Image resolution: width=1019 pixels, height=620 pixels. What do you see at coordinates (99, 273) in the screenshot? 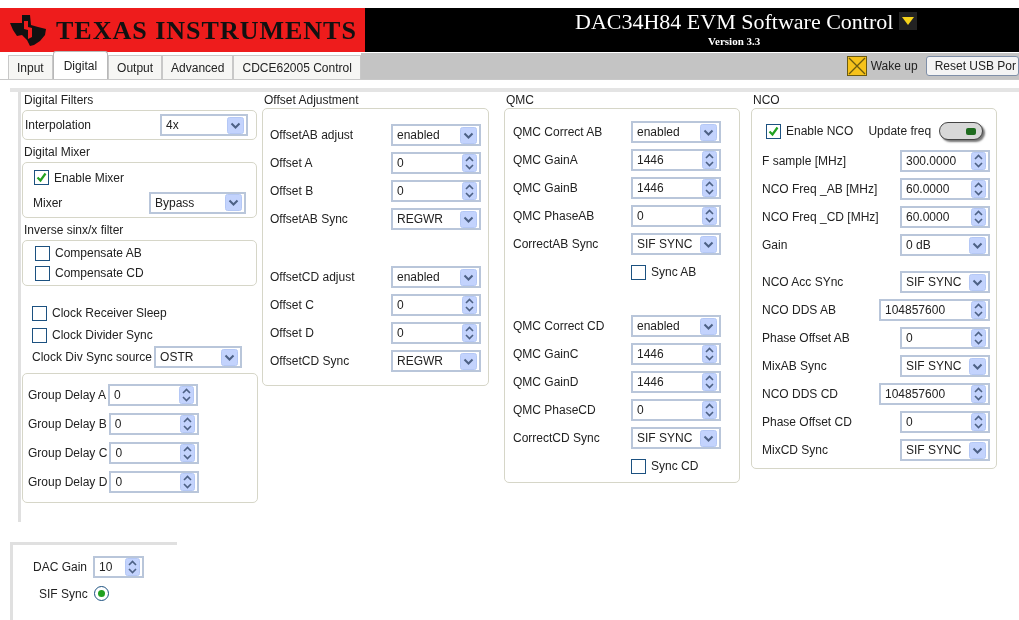
I see `checkbox-label: Compensate CD` at bounding box center [99, 273].